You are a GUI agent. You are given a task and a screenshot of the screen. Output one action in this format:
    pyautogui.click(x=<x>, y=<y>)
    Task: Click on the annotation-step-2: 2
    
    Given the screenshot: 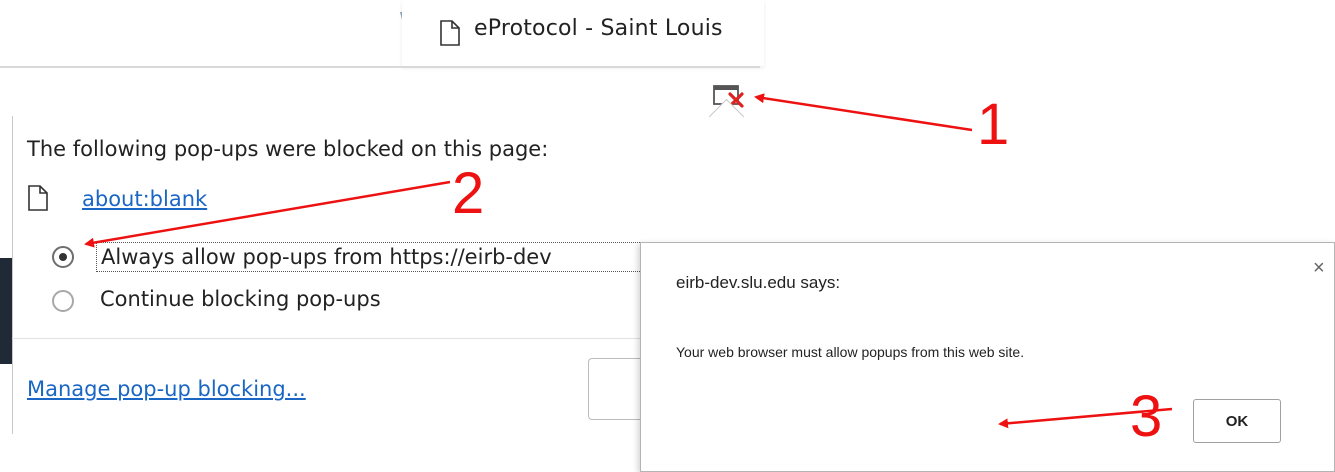 What is the action you would take?
    pyautogui.click(x=468, y=193)
    